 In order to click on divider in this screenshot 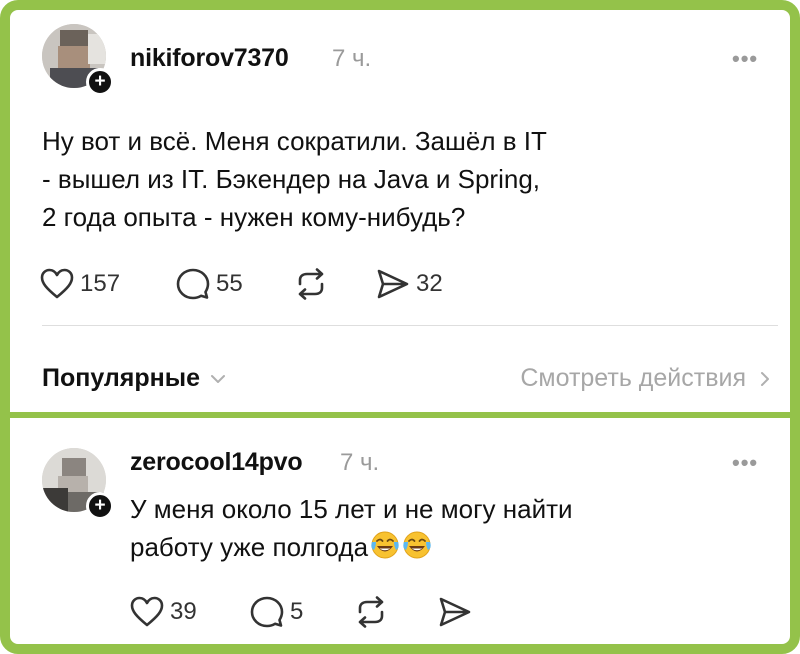, I will do `click(410, 325)`.